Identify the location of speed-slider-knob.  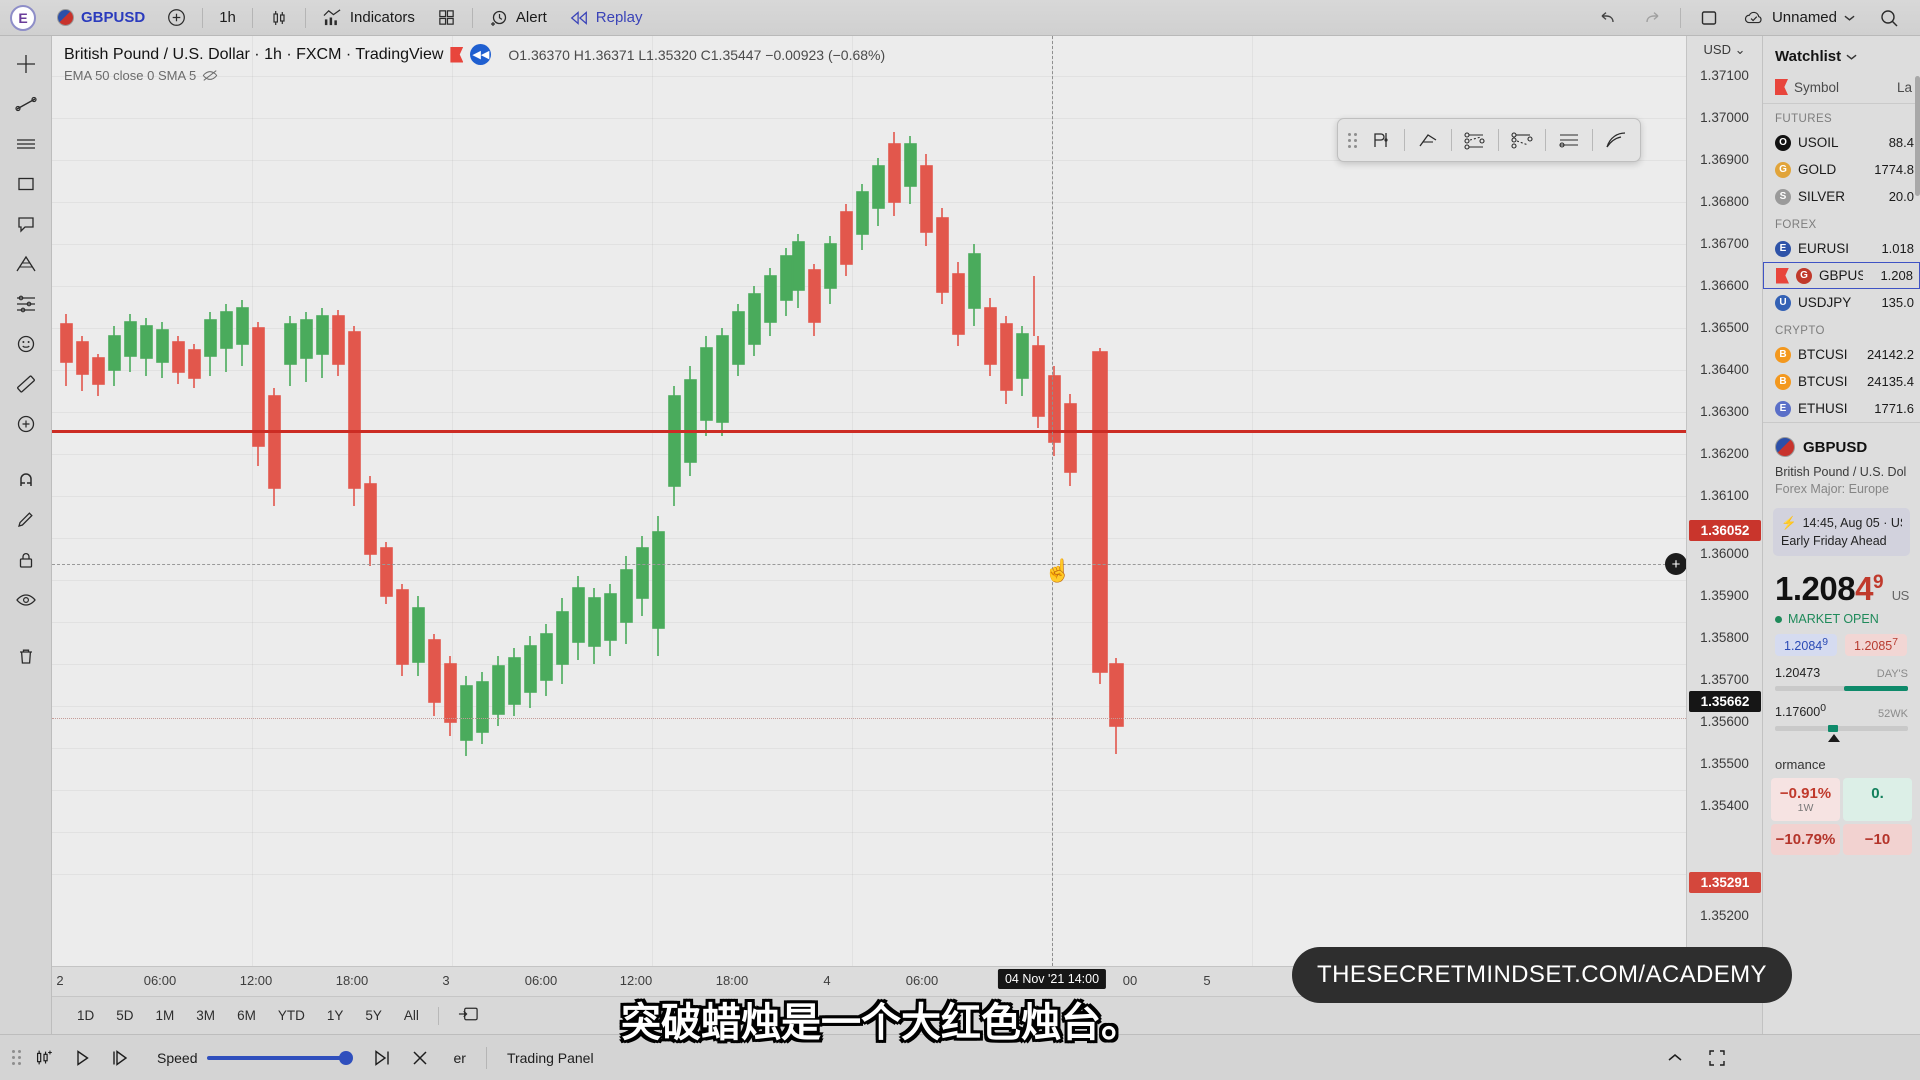
(346, 1057).